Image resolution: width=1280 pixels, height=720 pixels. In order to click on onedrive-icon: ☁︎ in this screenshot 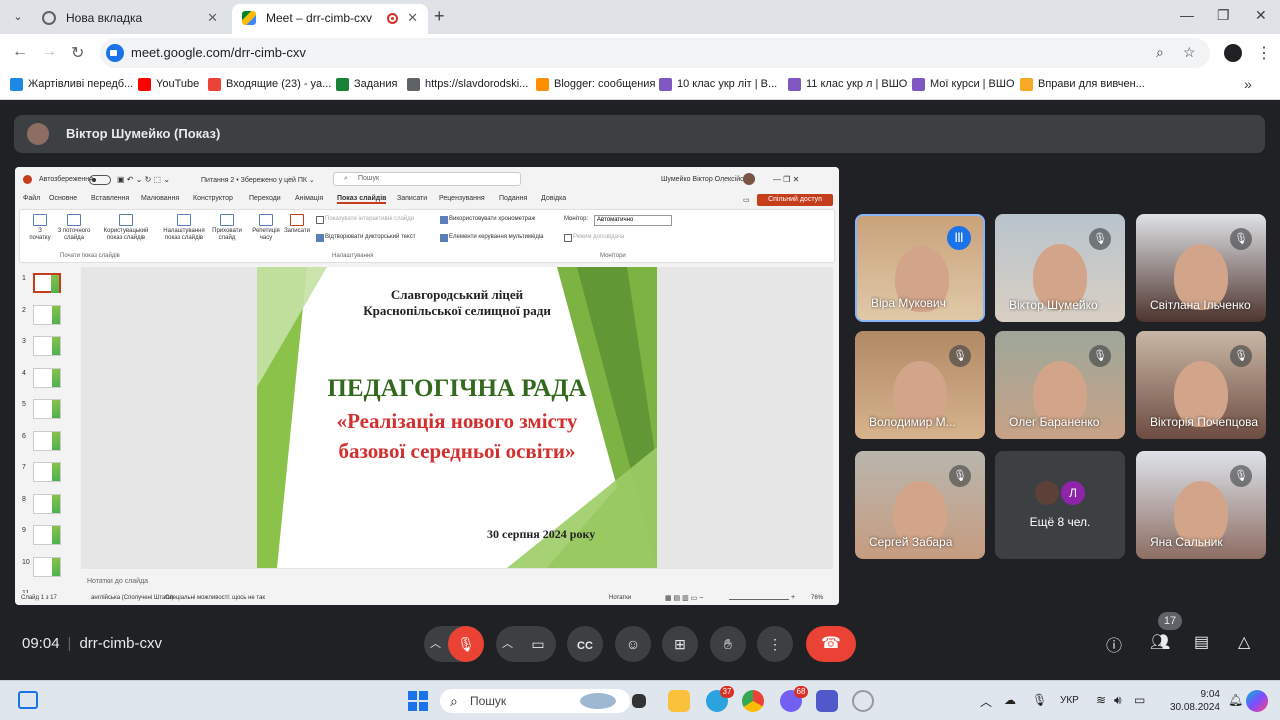, I will do `click(1010, 700)`.